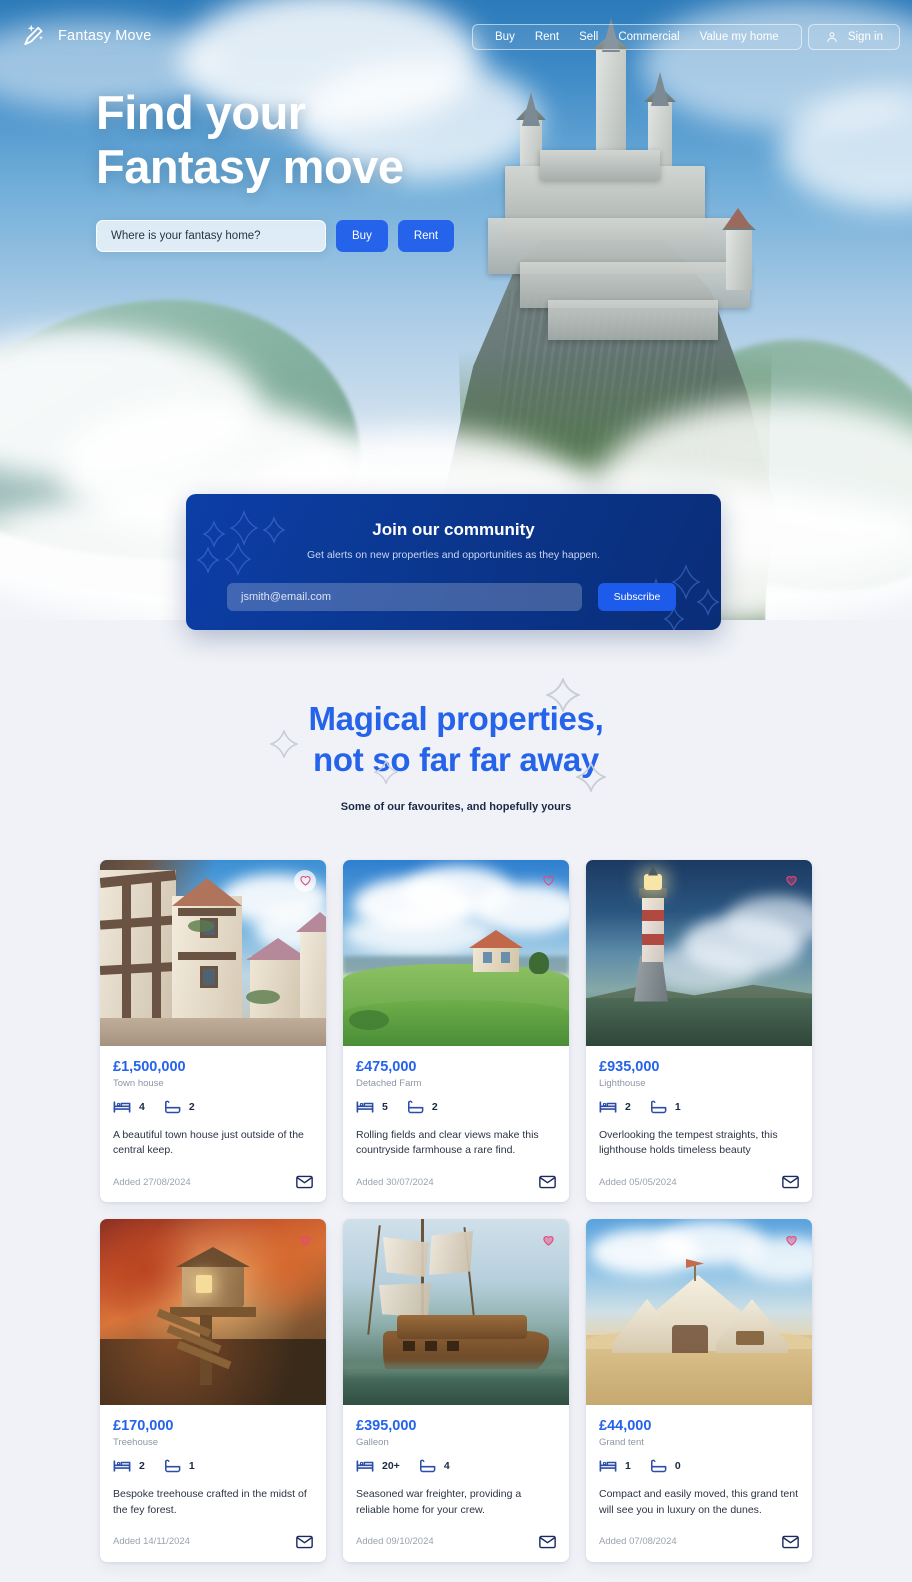  I want to click on search-placeholder: Where is your fantasy home?, so click(186, 236).